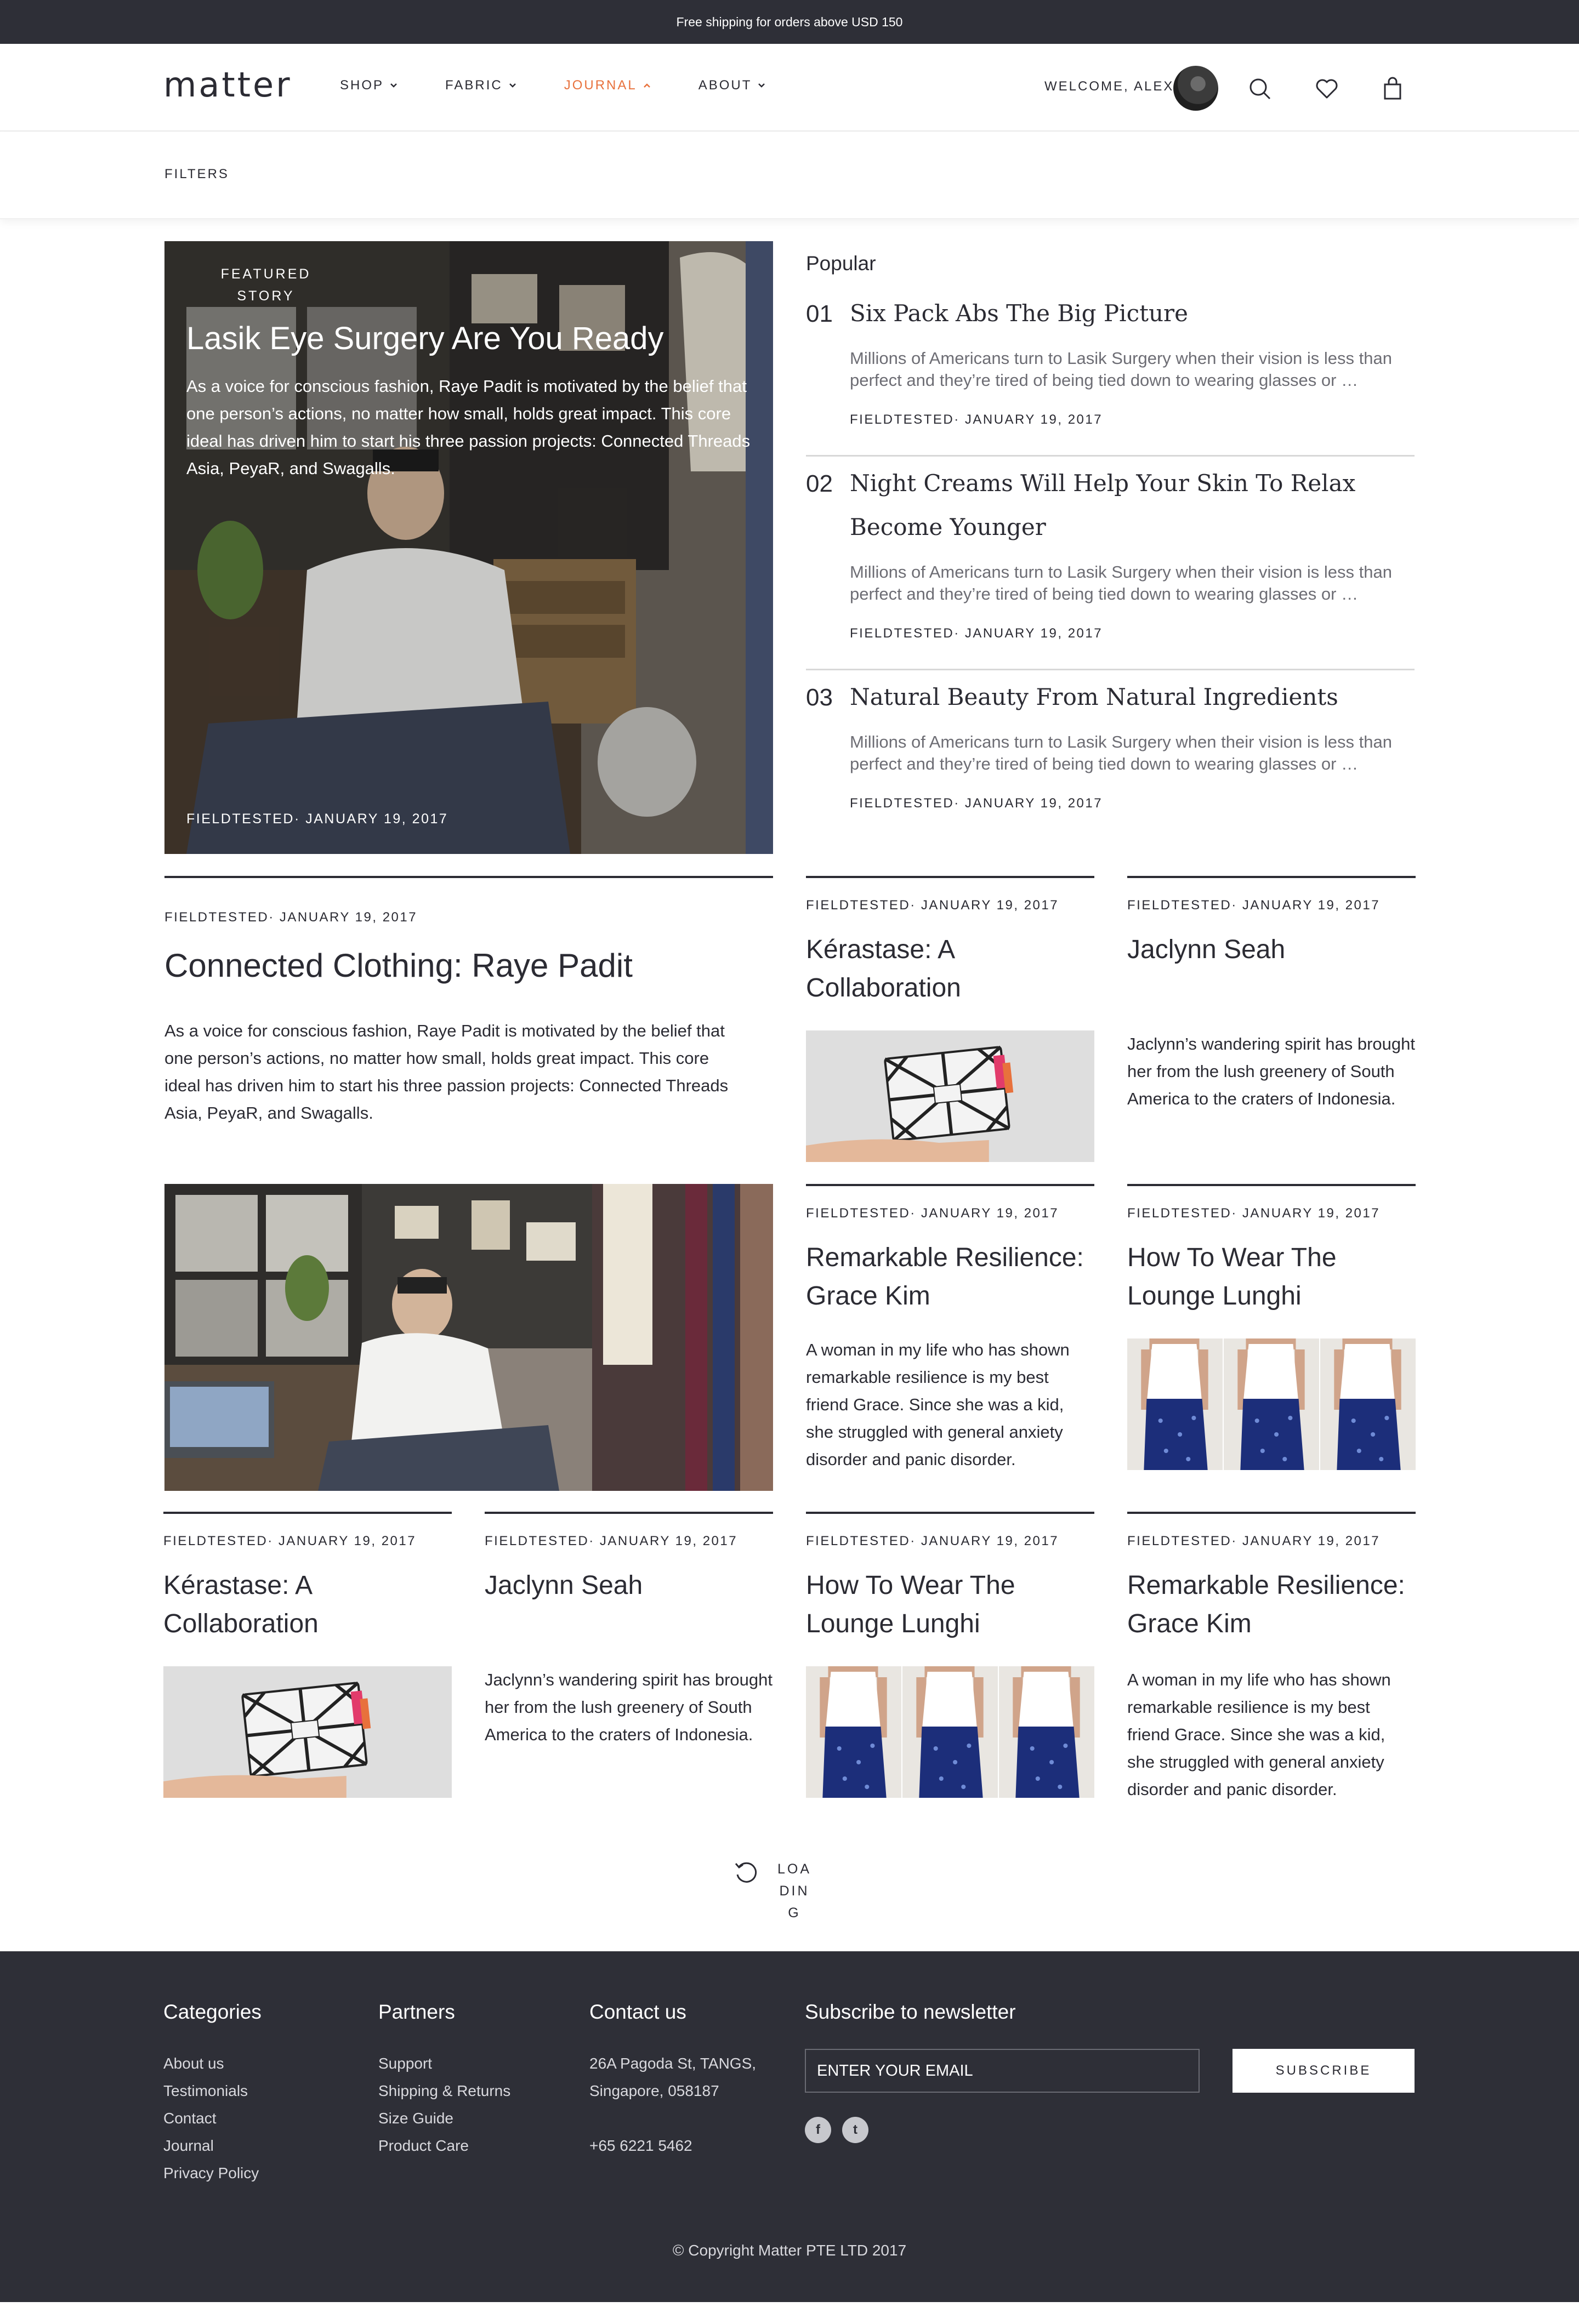 Image resolution: width=1579 pixels, height=2324 pixels. I want to click on popular-title: Natural Beauty From Natural Ingredients, so click(1132, 697).